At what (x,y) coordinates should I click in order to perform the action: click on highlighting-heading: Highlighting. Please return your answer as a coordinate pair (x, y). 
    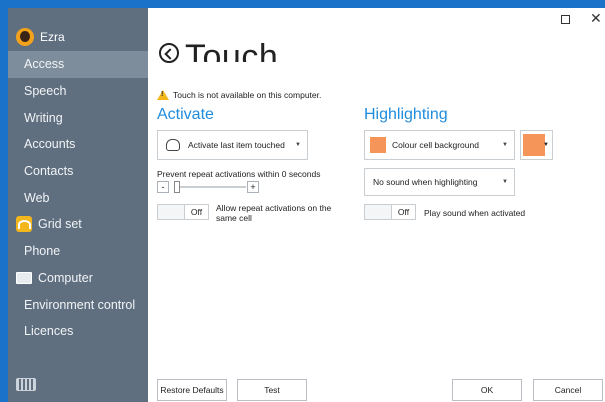
    Looking at the image, I should click on (406, 114).